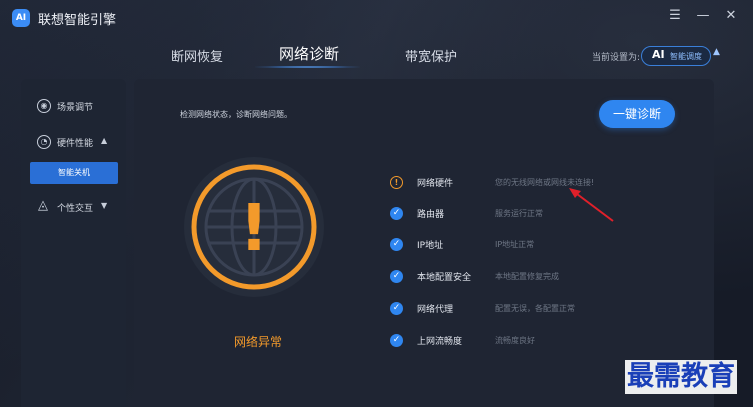  I want to click on check-name: 上网流畅度, so click(440, 342).